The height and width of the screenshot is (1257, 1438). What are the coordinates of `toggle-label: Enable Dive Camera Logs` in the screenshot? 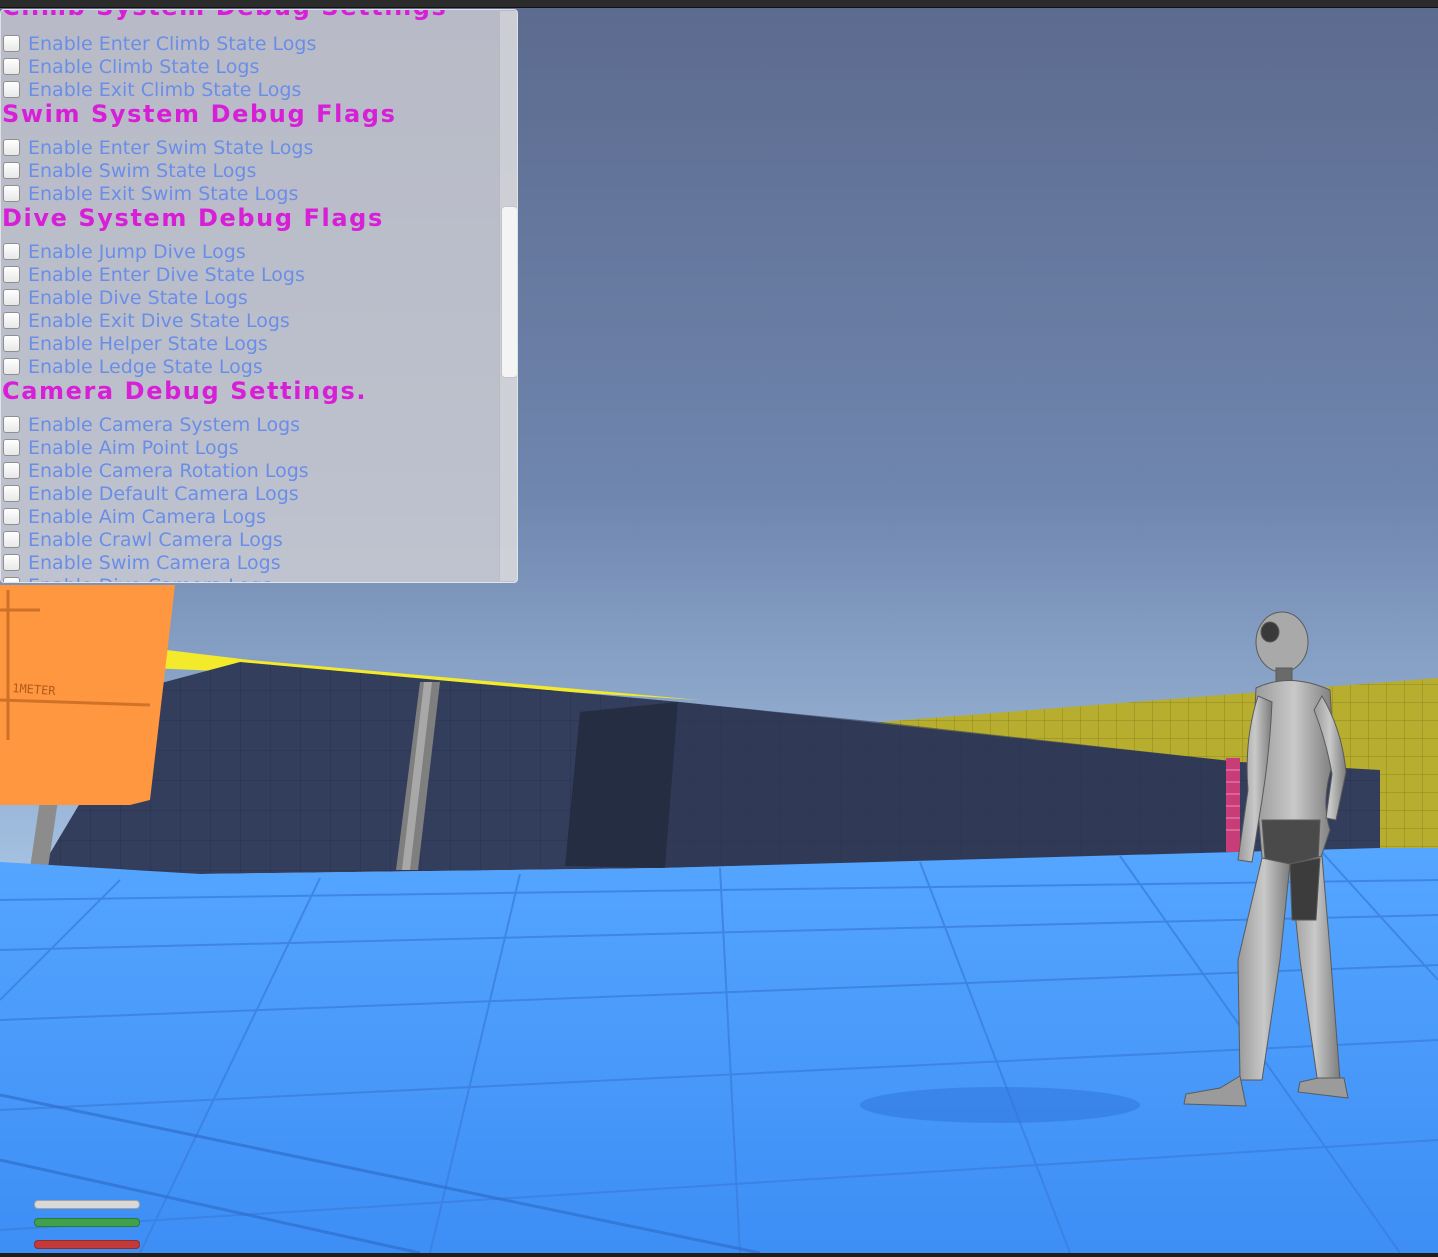 It's located at (150, 579).